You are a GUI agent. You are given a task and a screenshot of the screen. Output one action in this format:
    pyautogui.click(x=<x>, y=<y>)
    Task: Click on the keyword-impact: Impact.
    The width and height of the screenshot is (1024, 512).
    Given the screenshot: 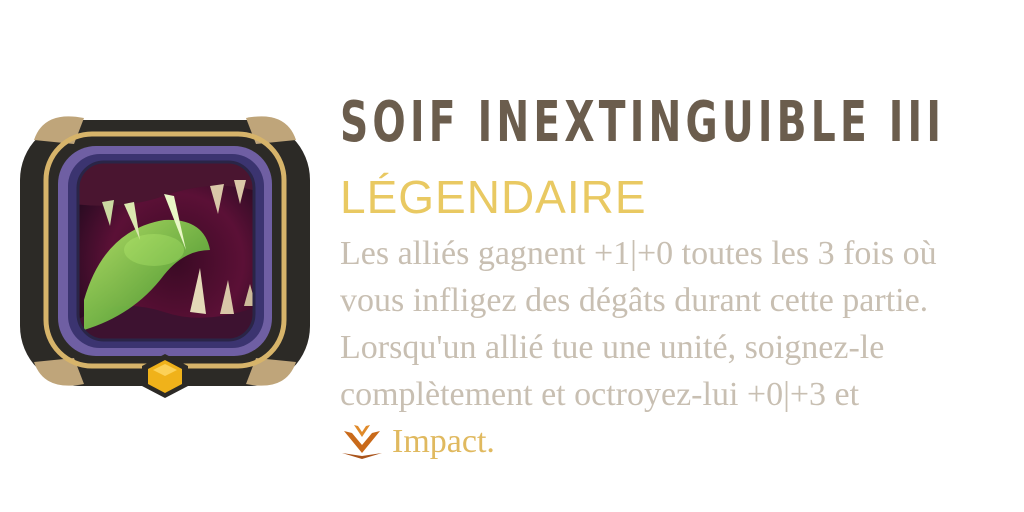 What is the action you would take?
    pyautogui.click(x=417, y=441)
    